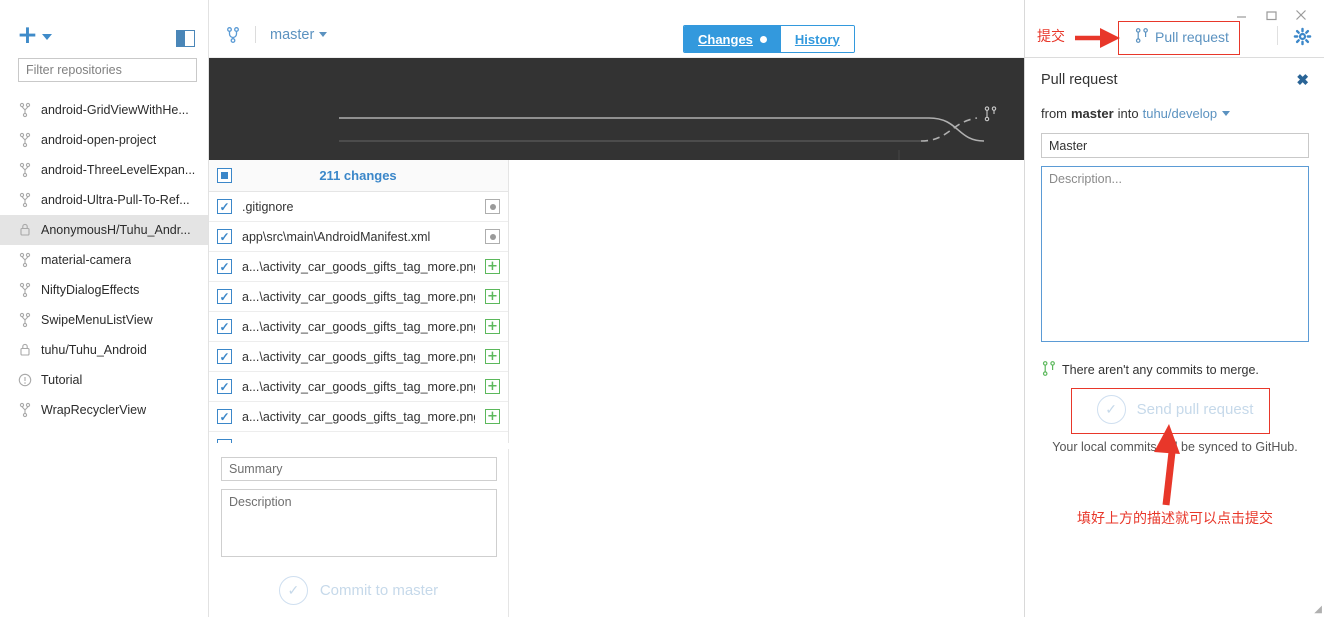  What do you see at coordinates (616, 109) in the screenshot?
I see `commit-graph: tuhu/develop master` at bounding box center [616, 109].